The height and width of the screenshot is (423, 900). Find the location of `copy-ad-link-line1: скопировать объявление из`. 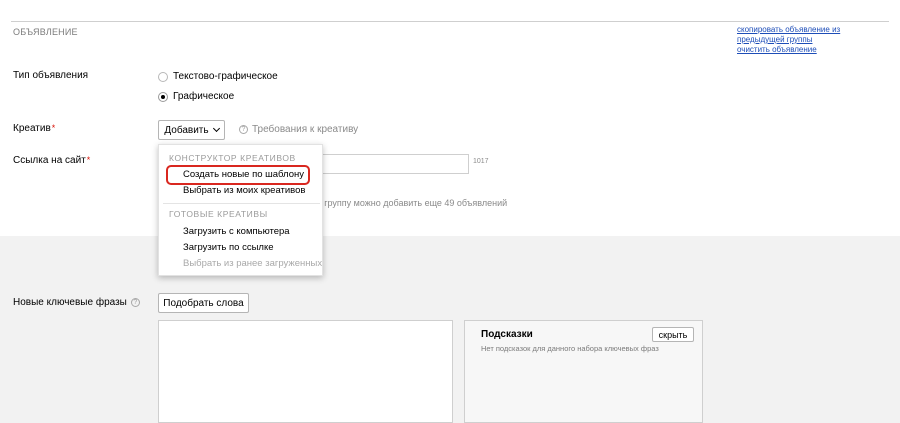

copy-ad-link-line1: скопировать объявление из is located at coordinates (788, 30).